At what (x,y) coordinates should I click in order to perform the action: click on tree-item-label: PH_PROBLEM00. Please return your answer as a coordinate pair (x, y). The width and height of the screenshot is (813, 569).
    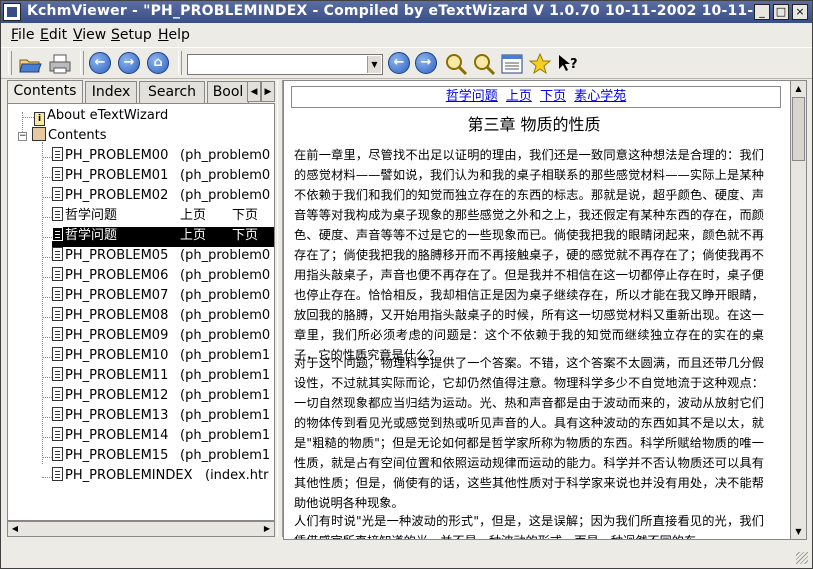
    Looking at the image, I should click on (117, 155).